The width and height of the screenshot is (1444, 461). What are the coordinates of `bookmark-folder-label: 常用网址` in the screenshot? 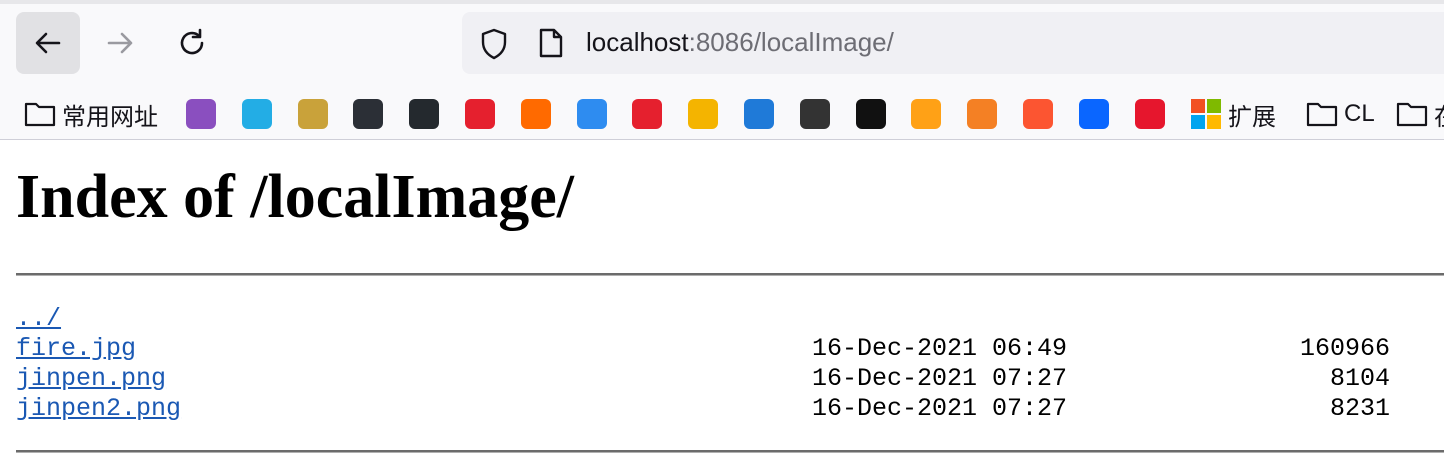 It's located at (110, 117).